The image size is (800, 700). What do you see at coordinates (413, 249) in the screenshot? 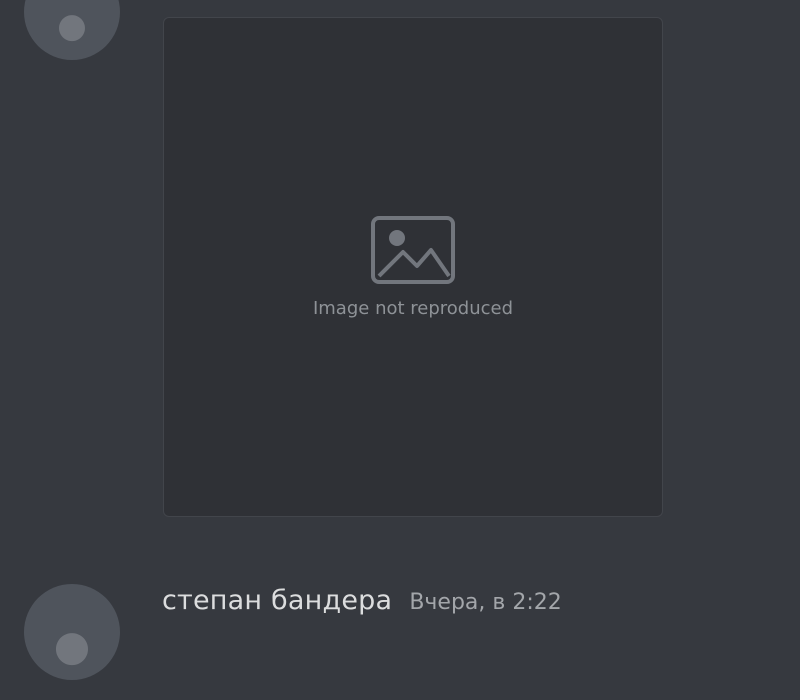
I see `image-icon` at bounding box center [413, 249].